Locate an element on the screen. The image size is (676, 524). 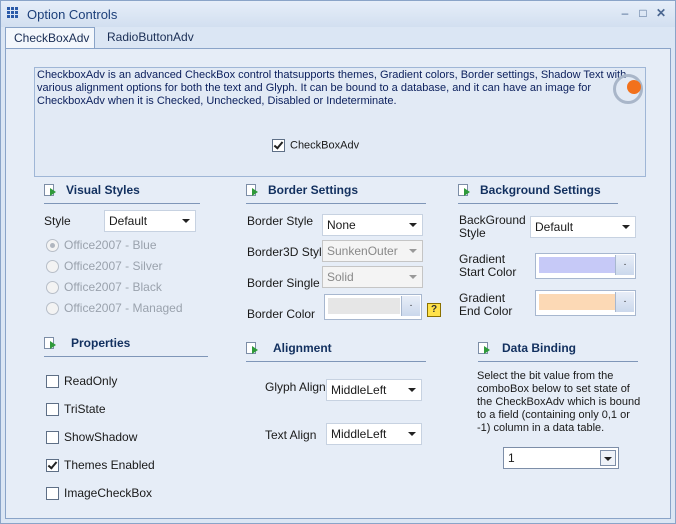
background-style-label: BackGround Style is located at coordinates (492, 226).